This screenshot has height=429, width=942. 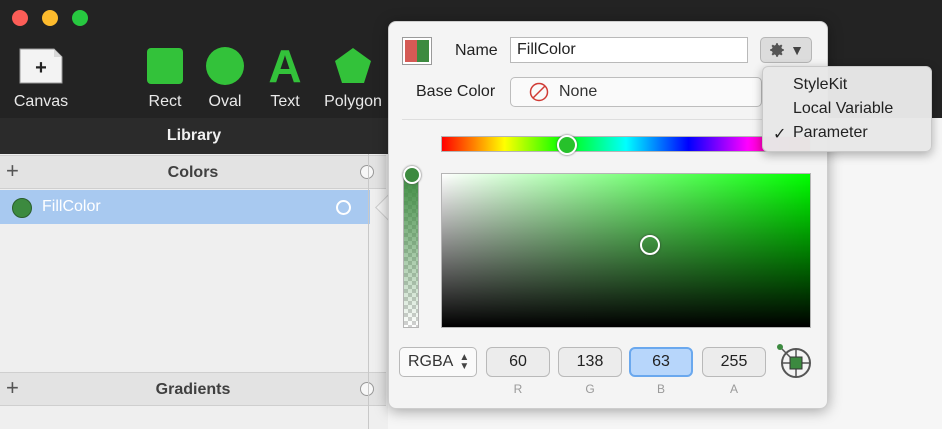 I want to click on oval-icon, so click(x=225, y=66).